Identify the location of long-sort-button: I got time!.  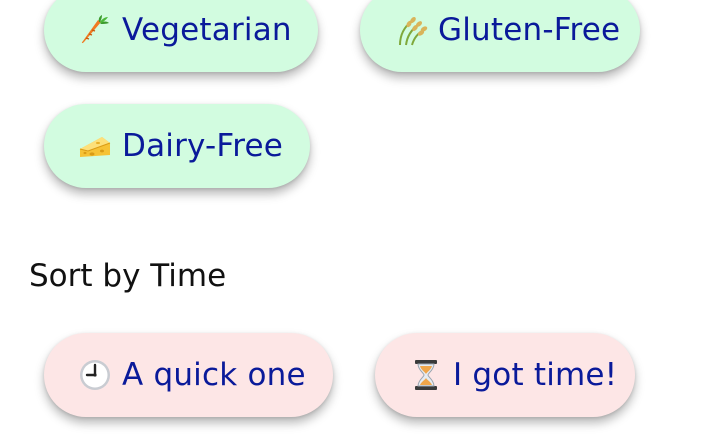
(505, 375).